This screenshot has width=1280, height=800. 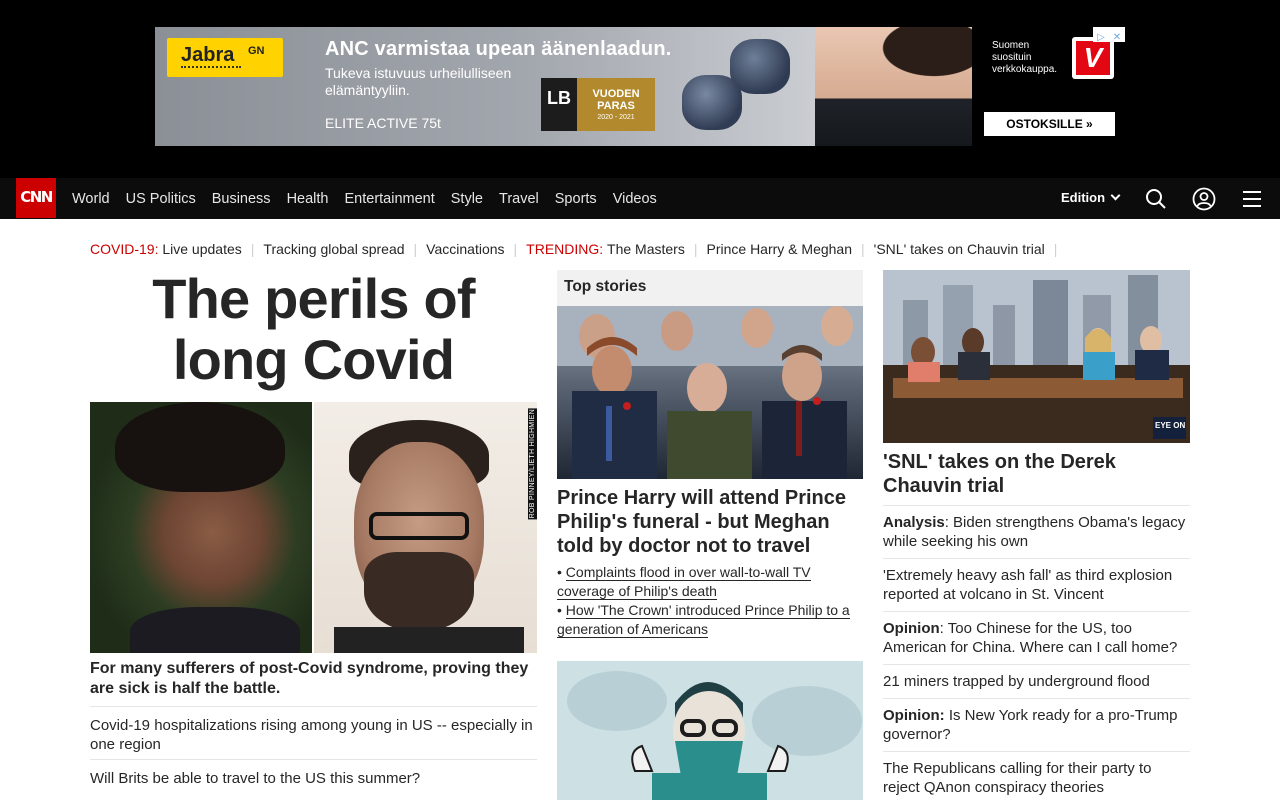 I want to click on edition-selector: Edition, so click(x=1091, y=197).